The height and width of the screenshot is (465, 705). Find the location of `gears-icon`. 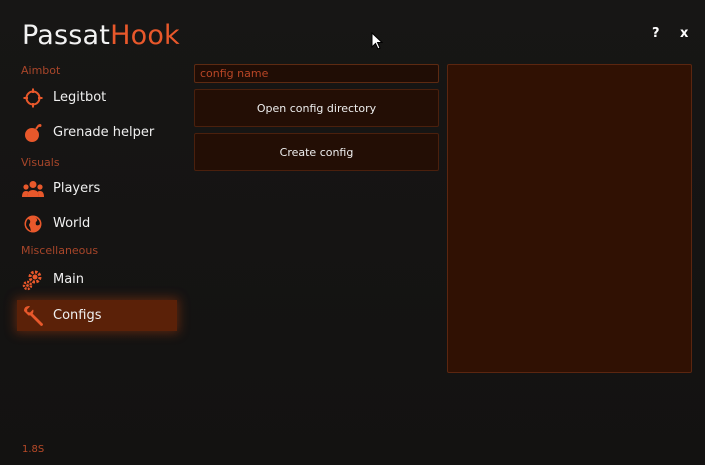

gears-icon is located at coordinates (33, 280).